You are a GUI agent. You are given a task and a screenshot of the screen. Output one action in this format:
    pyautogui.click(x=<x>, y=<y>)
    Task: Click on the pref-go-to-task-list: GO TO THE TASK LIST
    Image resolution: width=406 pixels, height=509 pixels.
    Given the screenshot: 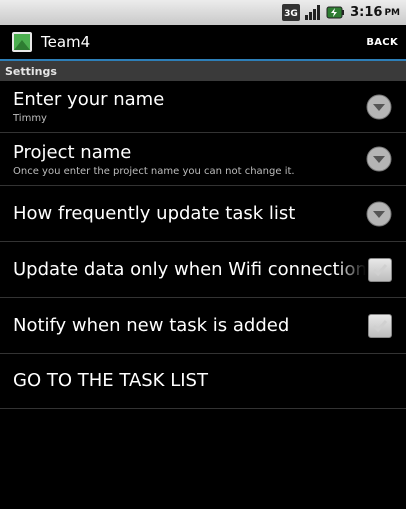 What is the action you would take?
    pyautogui.click(x=203, y=381)
    